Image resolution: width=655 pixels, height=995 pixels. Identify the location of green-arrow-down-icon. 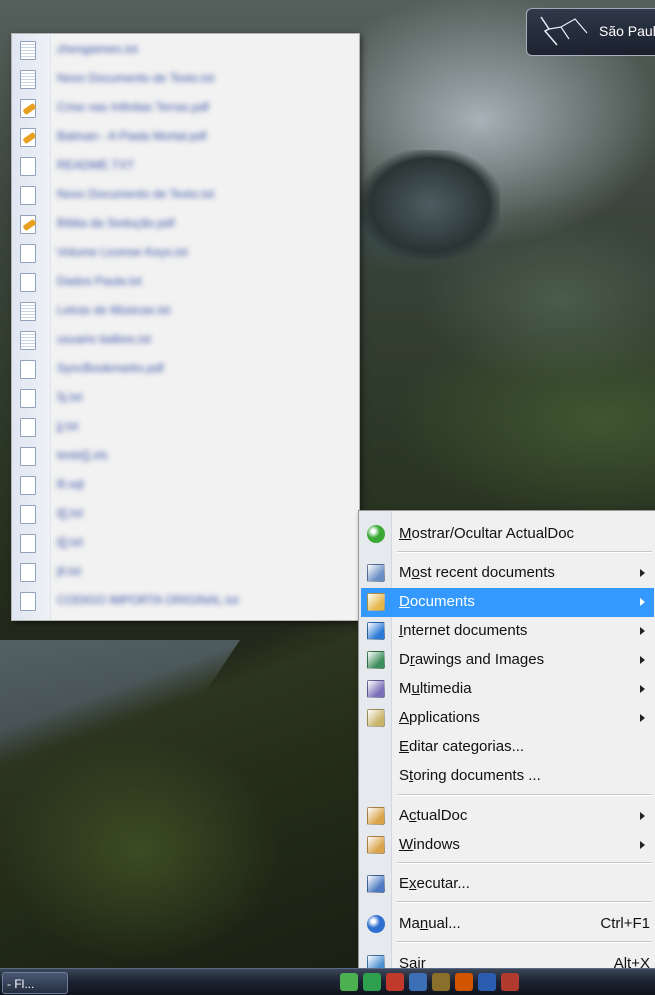
(376, 534).